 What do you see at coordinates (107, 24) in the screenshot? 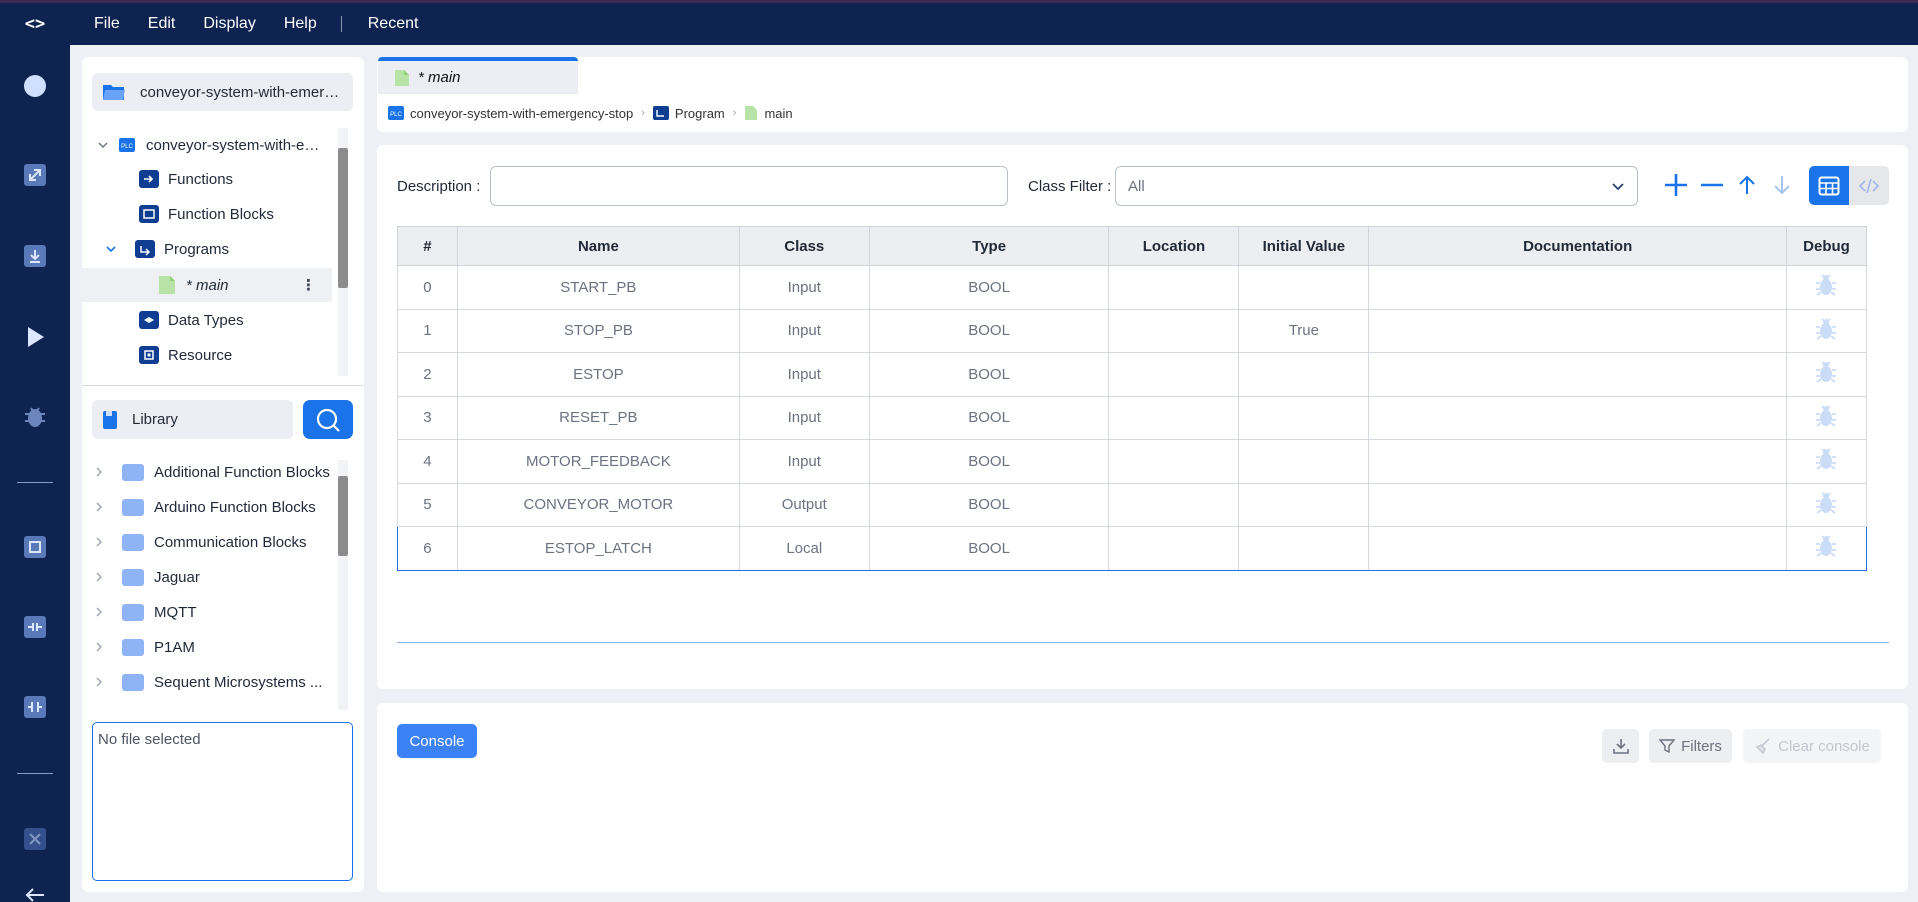
I see `menu-file: File` at bounding box center [107, 24].